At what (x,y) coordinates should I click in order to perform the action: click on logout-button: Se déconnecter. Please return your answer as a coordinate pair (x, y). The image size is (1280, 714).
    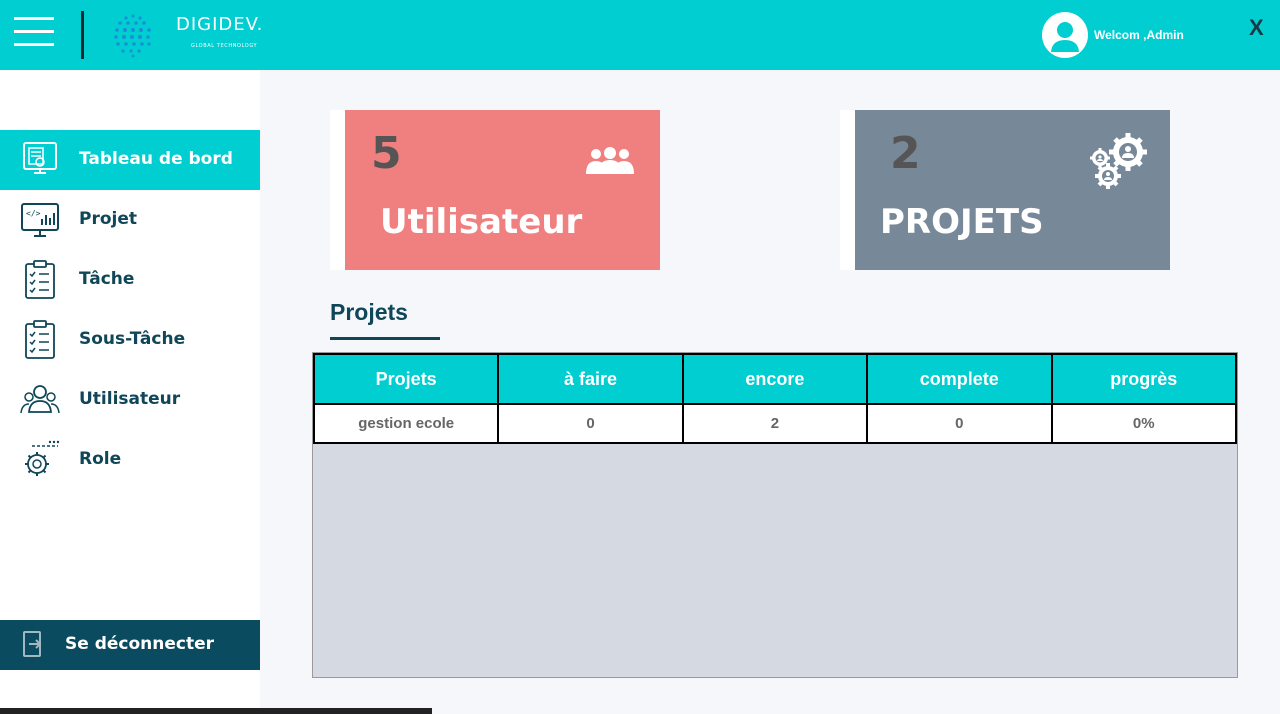
    Looking at the image, I should click on (130, 645).